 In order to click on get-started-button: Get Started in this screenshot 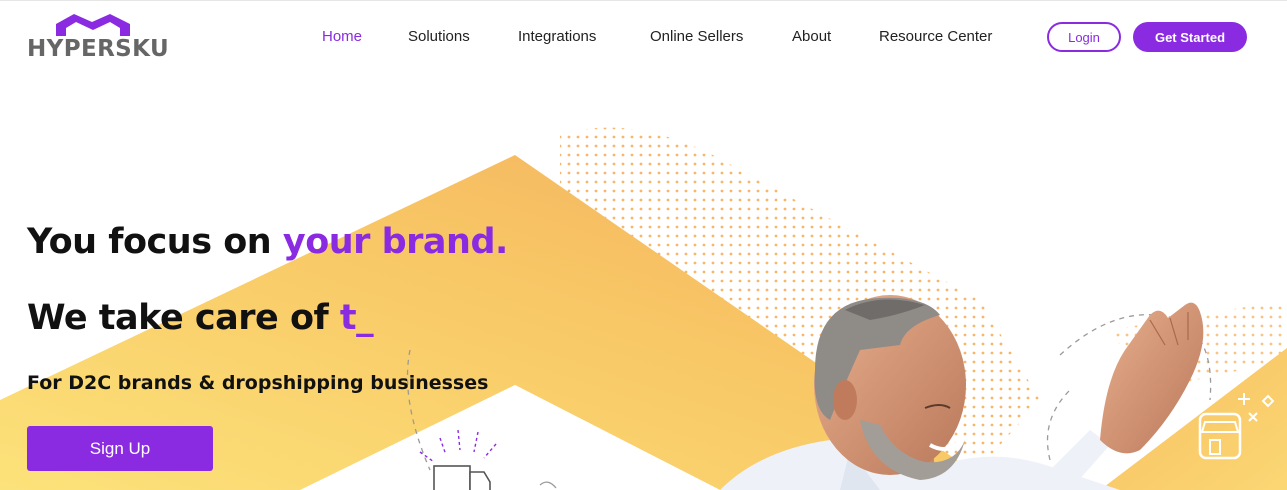, I will do `click(1190, 37)`.